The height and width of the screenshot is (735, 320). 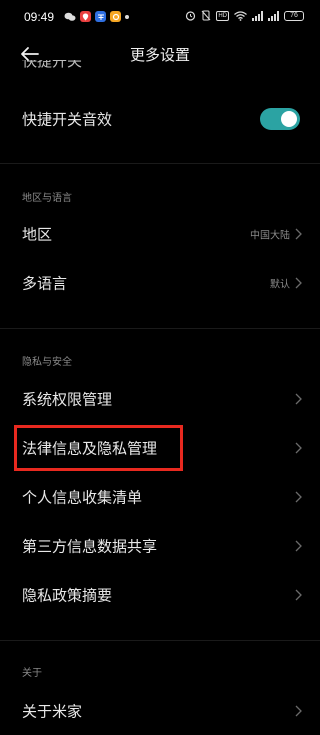 I want to click on quick-switch-sound-row: 快捷开关音效, so click(x=160, y=119).